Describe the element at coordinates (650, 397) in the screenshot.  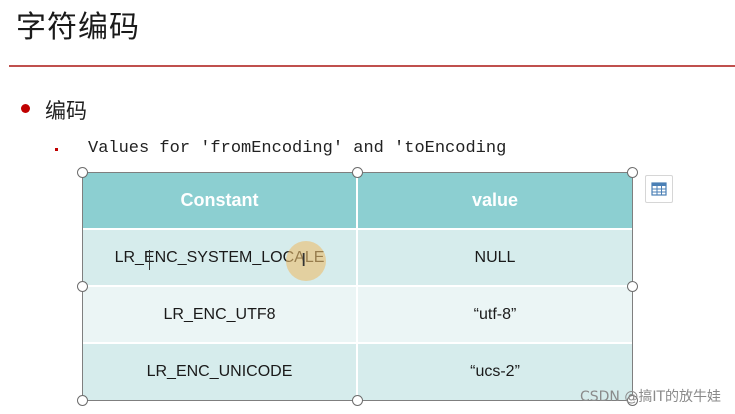
I see `watermark: CSDN @搞IT的放牛娃` at that location.